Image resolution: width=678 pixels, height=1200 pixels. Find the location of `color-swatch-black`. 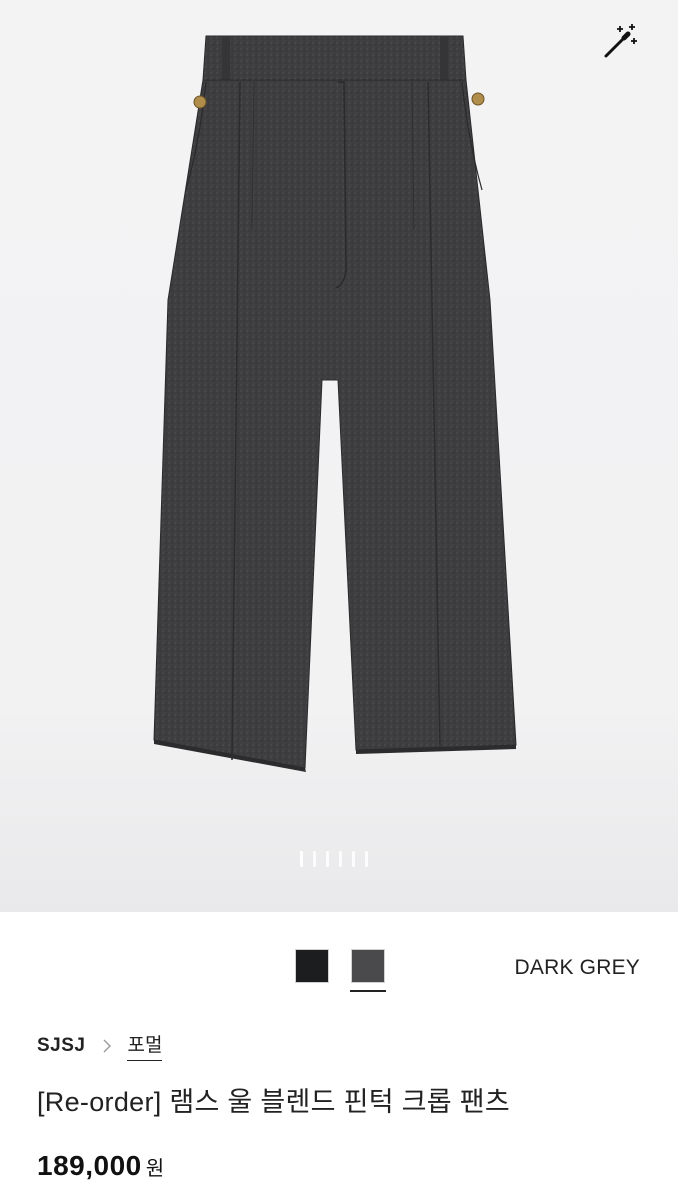

color-swatch-black is located at coordinates (312, 966).